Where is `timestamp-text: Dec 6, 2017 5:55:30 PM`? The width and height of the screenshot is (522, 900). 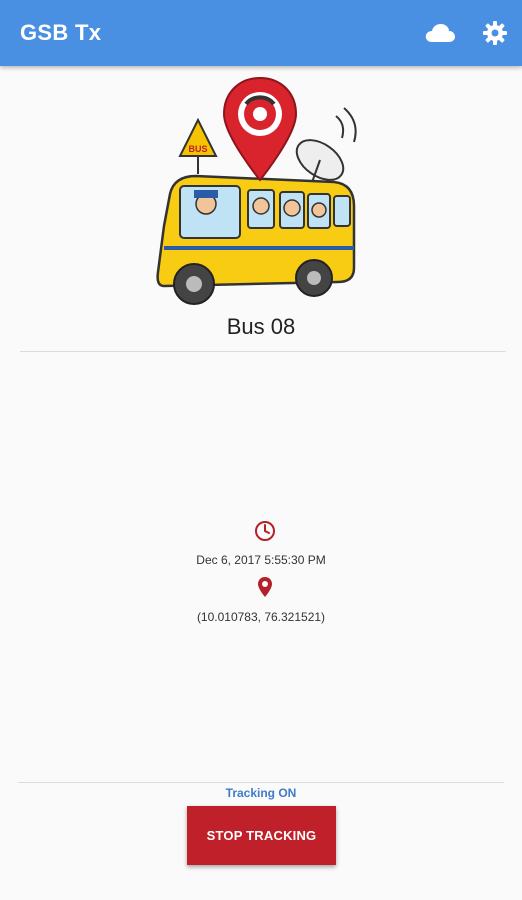
timestamp-text: Dec 6, 2017 5:55:30 PM is located at coordinates (261, 560).